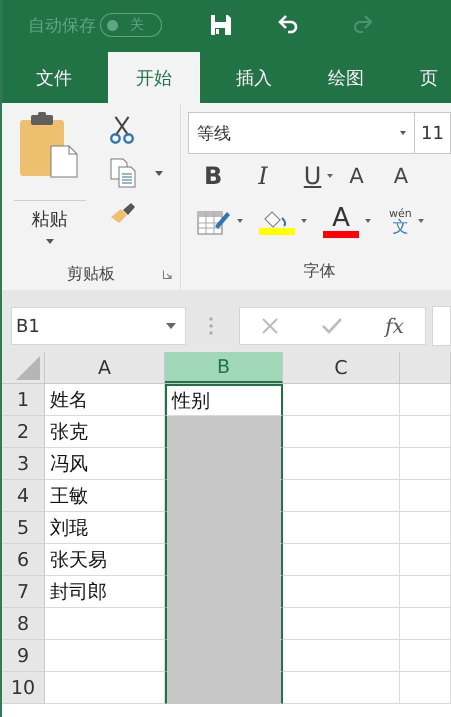  What do you see at coordinates (320, 271) in the screenshot?
I see `group-label: 字体` at bounding box center [320, 271].